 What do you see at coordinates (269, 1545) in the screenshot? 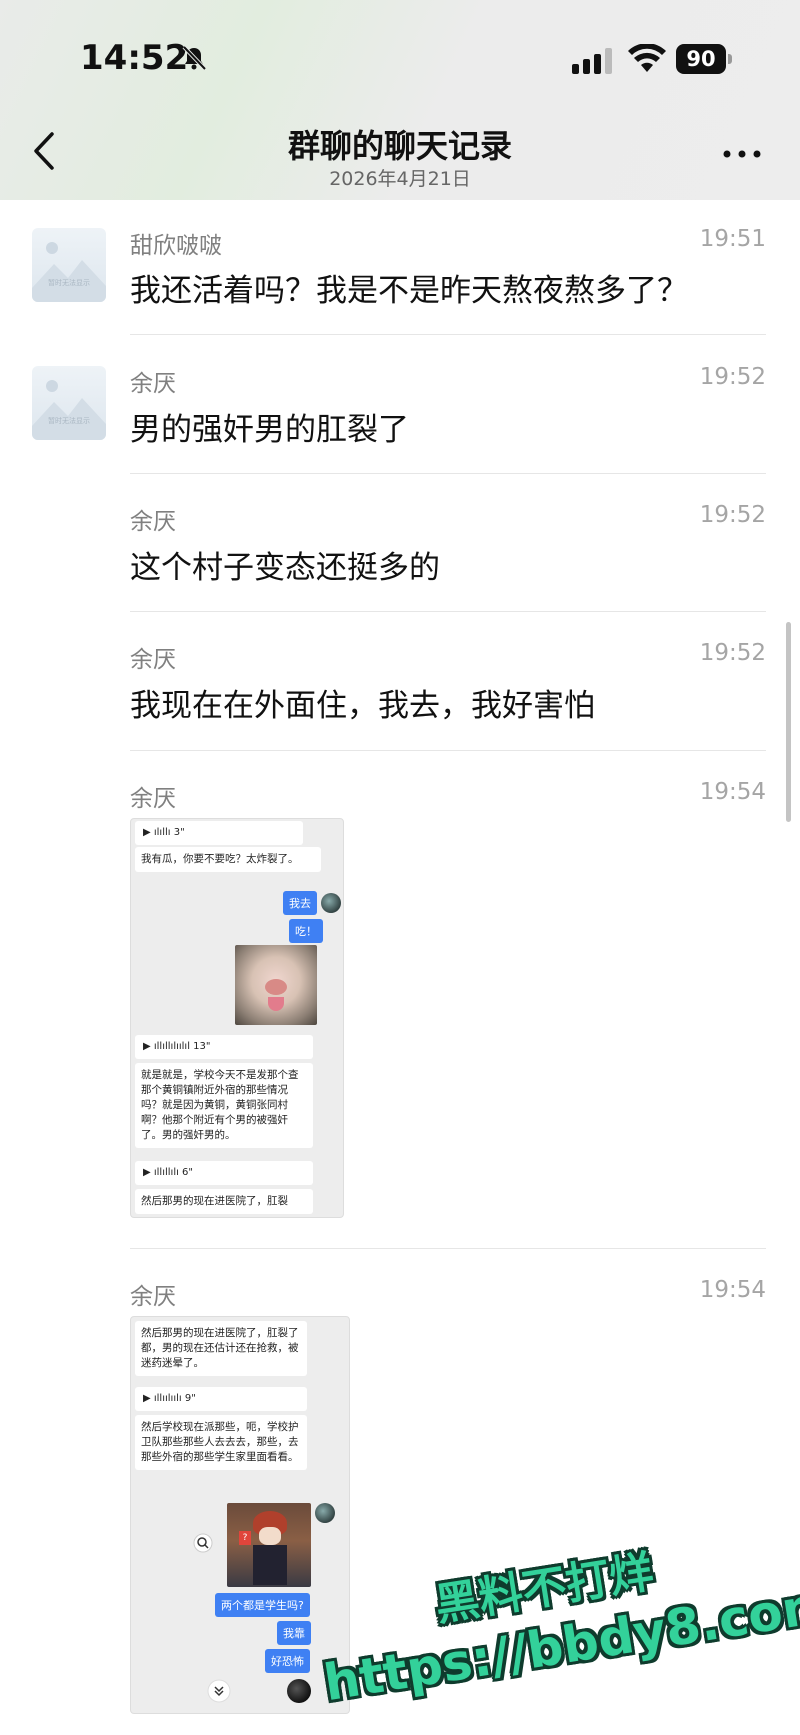
I see `anime-character-image: ?` at bounding box center [269, 1545].